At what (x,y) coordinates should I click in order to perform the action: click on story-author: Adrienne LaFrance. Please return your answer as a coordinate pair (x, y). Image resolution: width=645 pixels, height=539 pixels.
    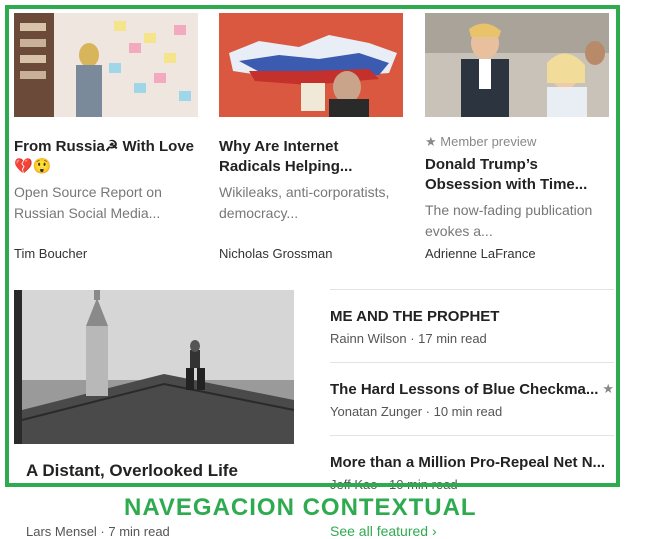
    Looking at the image, I should click on (480, 253).